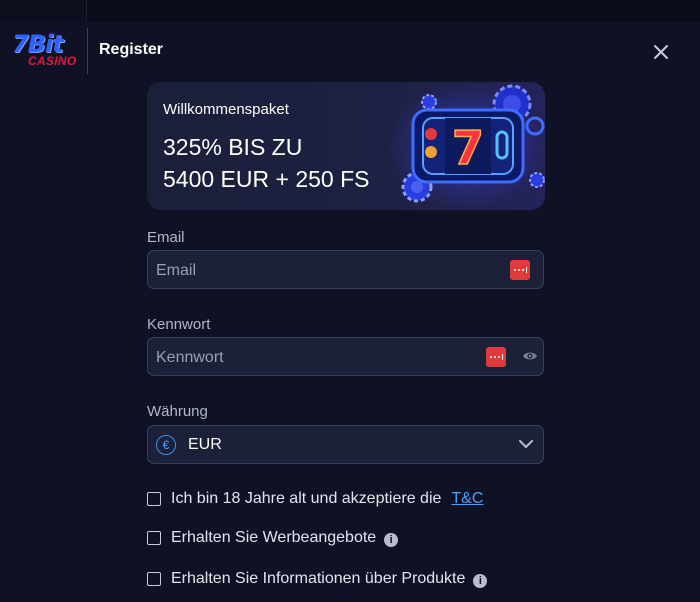  What do you see at coordinates (467, 498) in the screenshot?
I see `tnc-link: T&C` at bounding box center [467, 498].